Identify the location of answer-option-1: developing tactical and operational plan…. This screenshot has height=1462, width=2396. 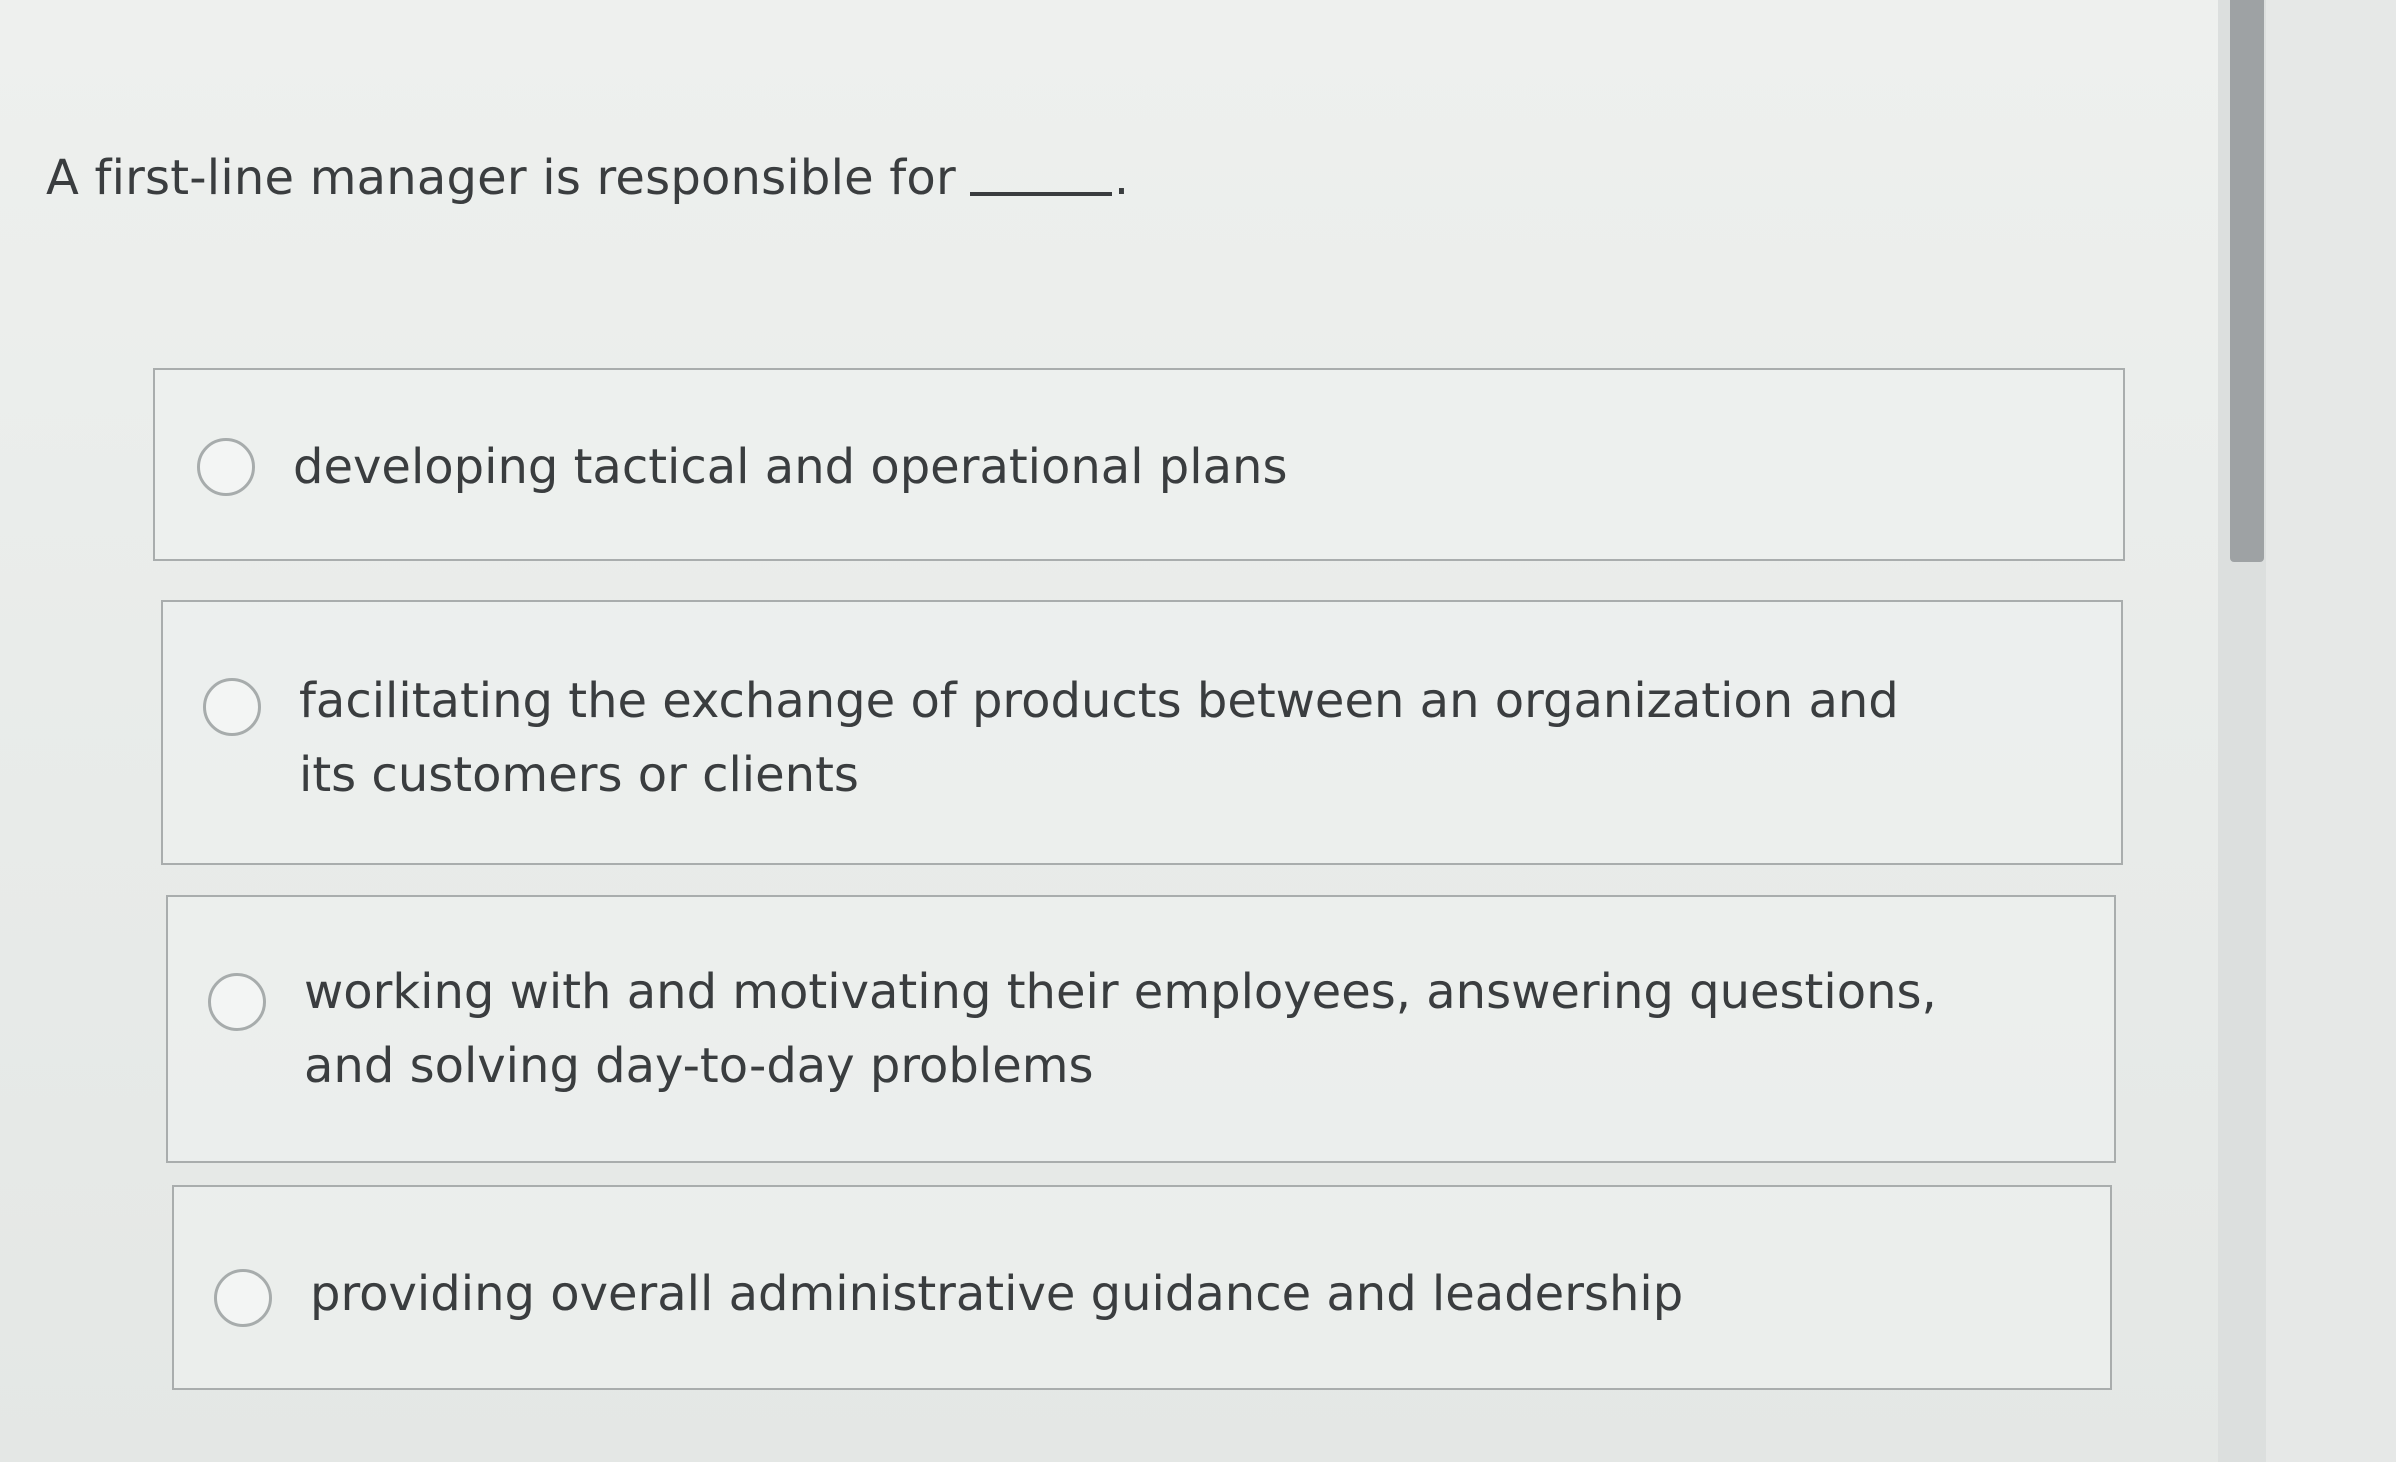
(1139, 464).